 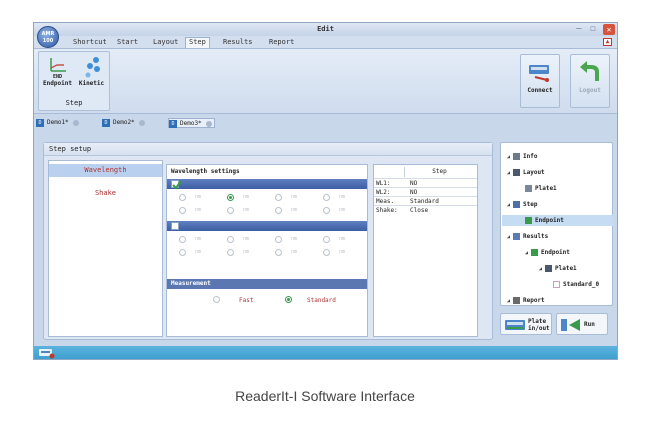 I want to click on tree-item-report: ◢ Report, so click(x=526, y=300).